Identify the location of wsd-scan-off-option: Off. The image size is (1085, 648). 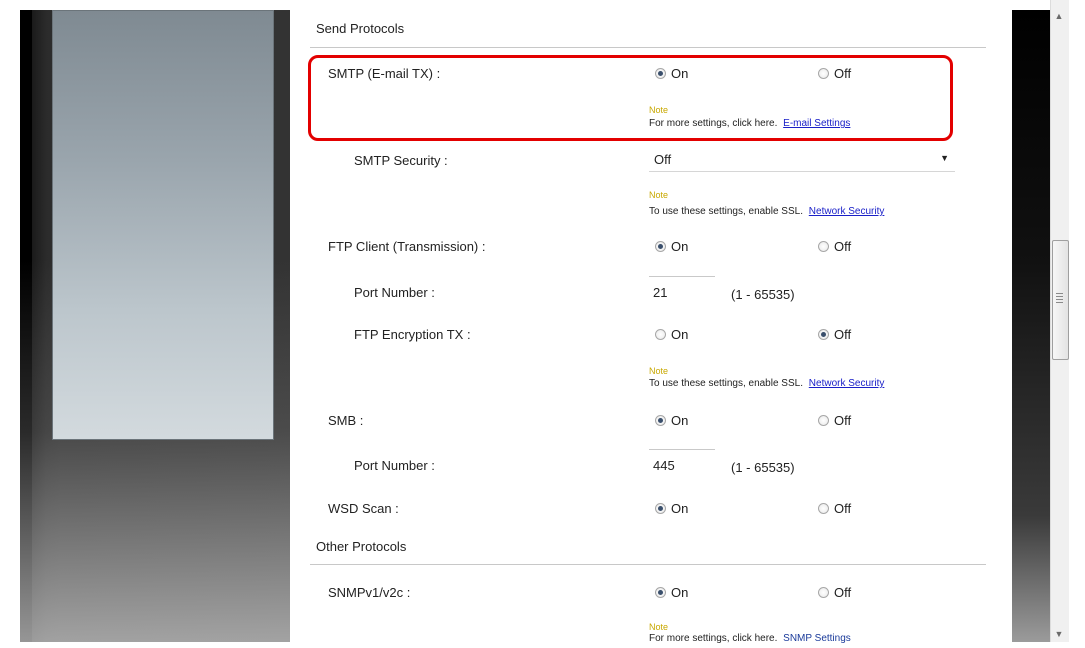
(834, 508).